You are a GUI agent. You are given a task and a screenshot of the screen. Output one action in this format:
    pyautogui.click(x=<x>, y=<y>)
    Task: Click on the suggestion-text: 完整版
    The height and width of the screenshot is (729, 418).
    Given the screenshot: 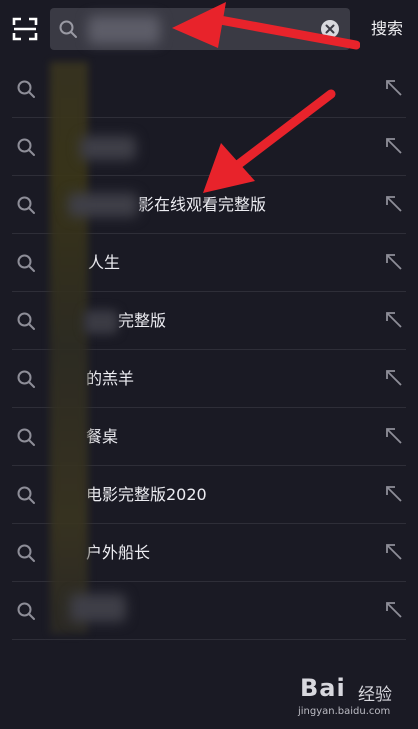 What is the action you would take?
    pyautogui.click(x=142, y=320)
    